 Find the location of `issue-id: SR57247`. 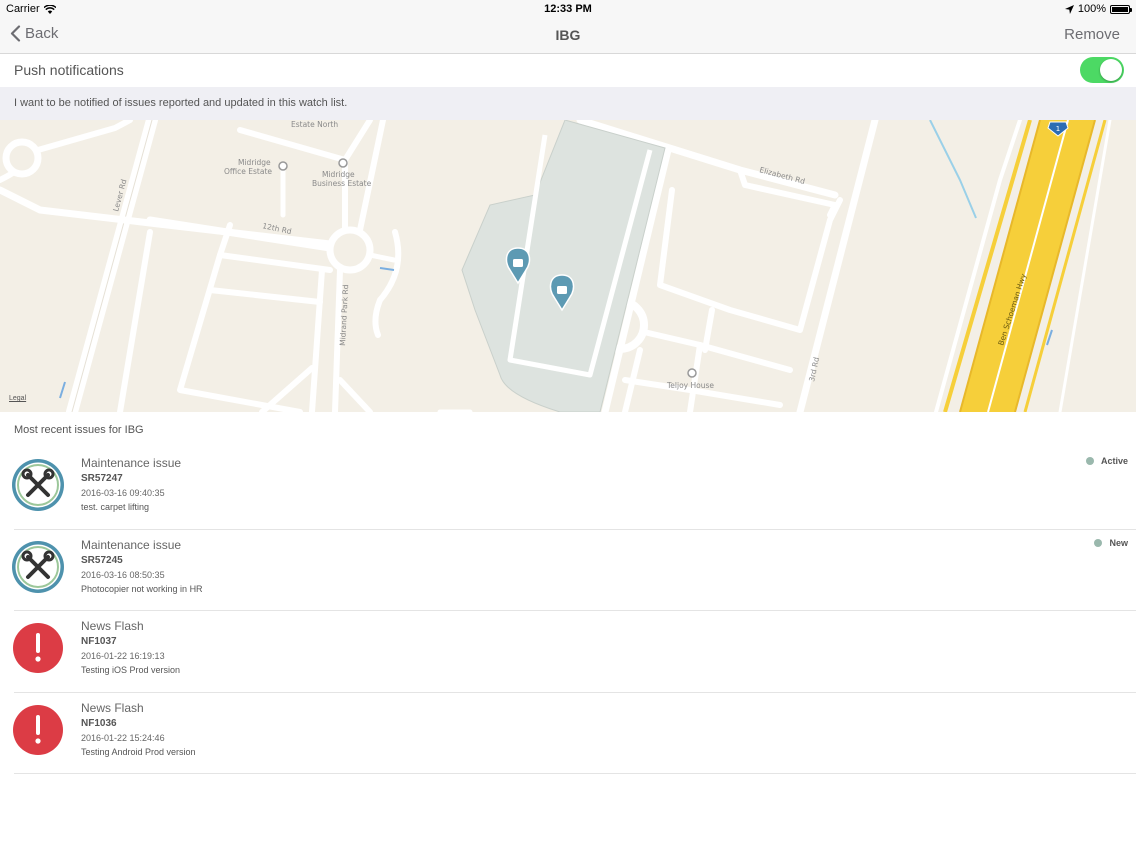

issue-id: SR57247 is located at coordinates (102, 478).